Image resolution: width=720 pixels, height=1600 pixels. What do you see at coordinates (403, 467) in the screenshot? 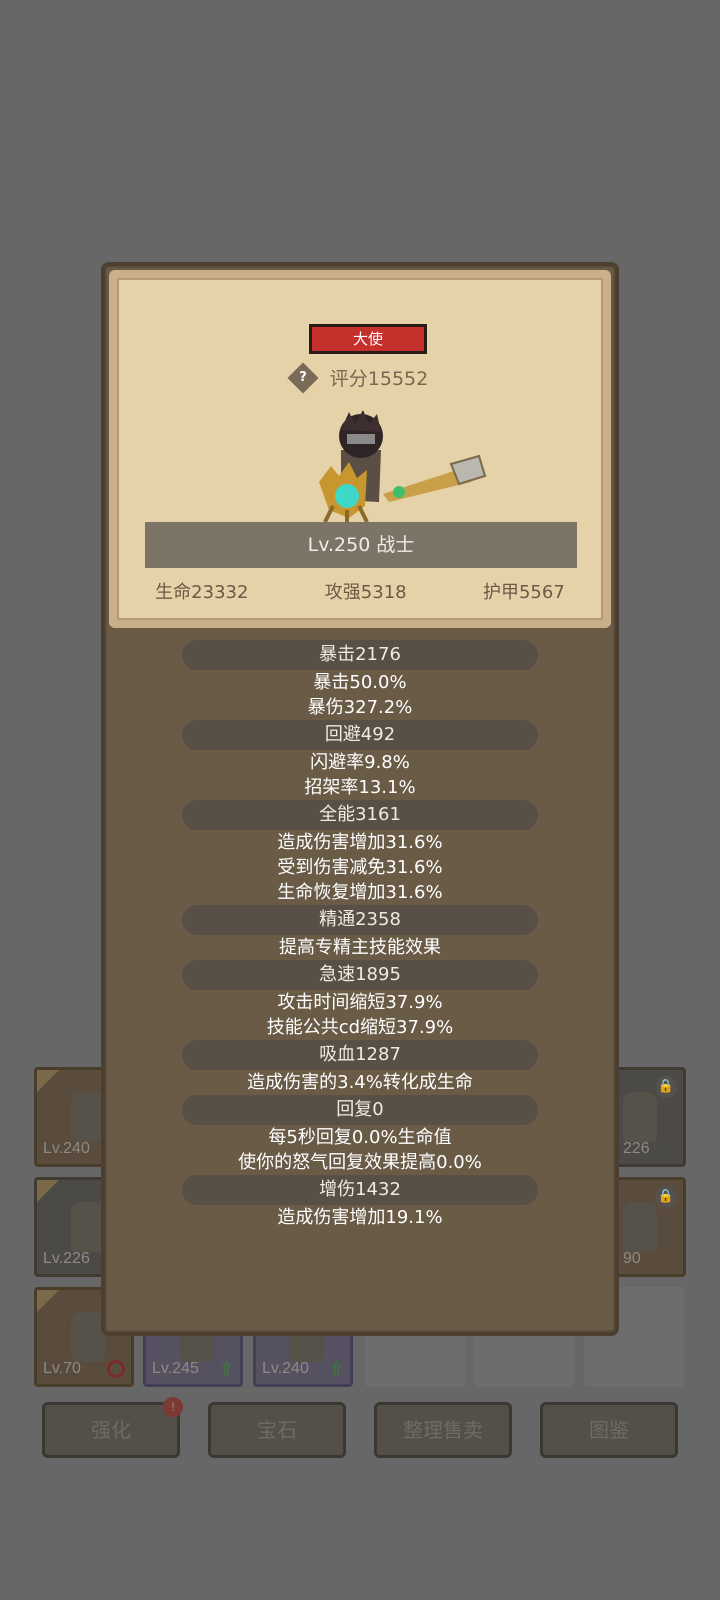
I see `warrior-portrait` at bounding box center [403, 467].